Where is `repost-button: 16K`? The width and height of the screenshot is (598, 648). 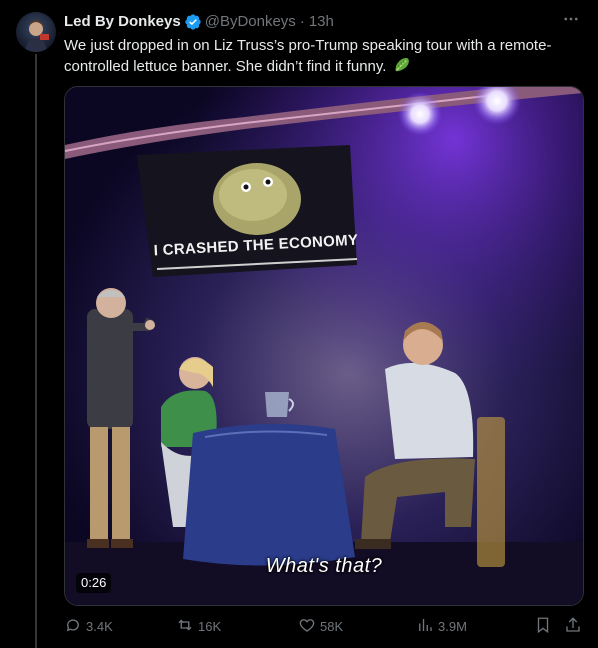
repost-button: 16K is located at coordinates (198, 626).